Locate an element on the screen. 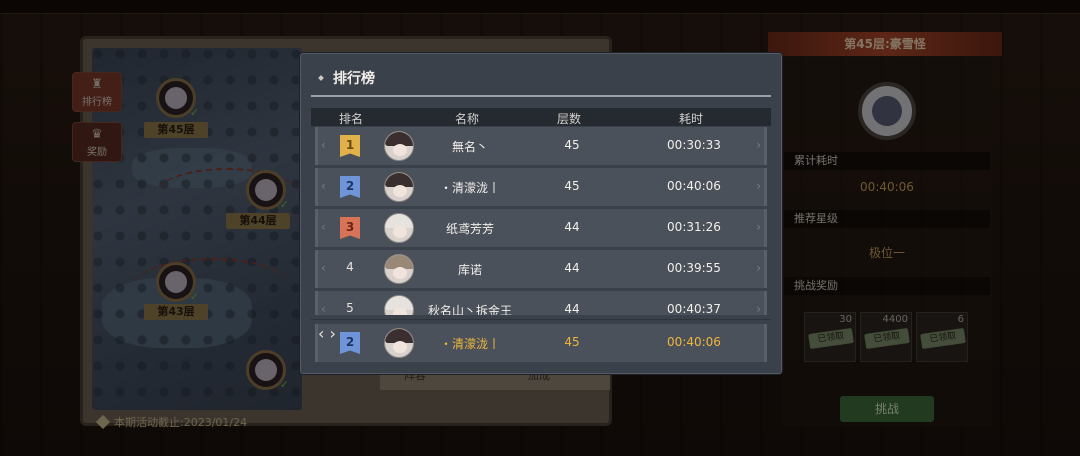 The height and width of the screenshot is (456, 1080). player-name: ・清濛泷丨 is located at coordinates (470, 188).